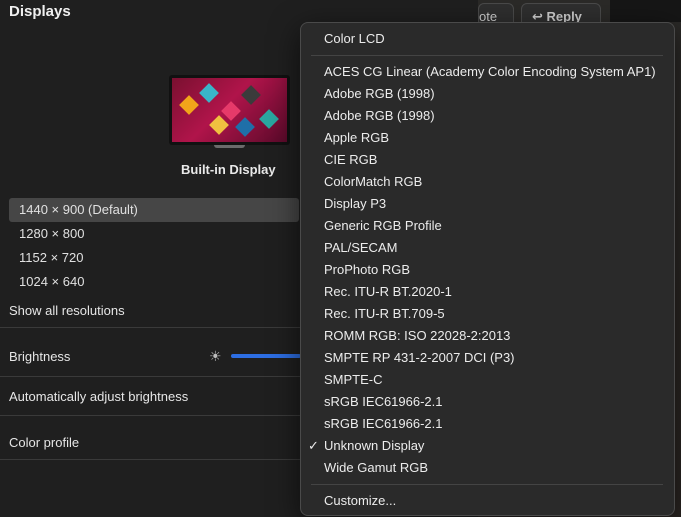 The height and width of the screenshot is (517, 681). I want to click on page-title: Displays, so click(40, 11).